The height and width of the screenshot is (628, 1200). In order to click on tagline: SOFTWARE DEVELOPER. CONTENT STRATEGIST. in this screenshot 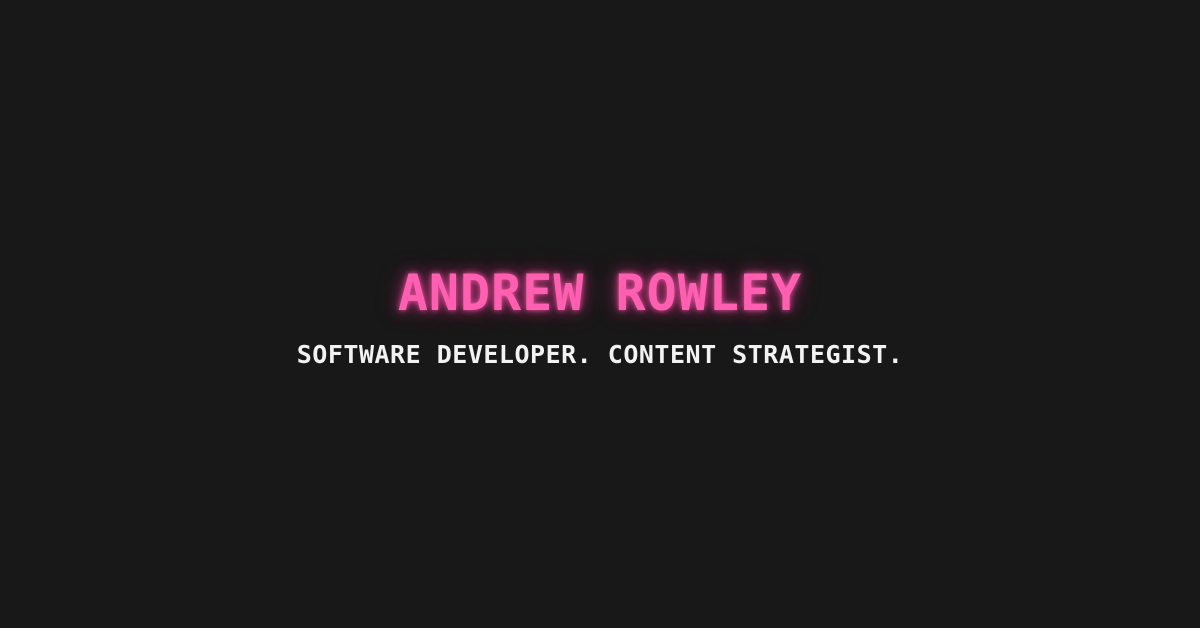, I will do `click(600, 354)`.